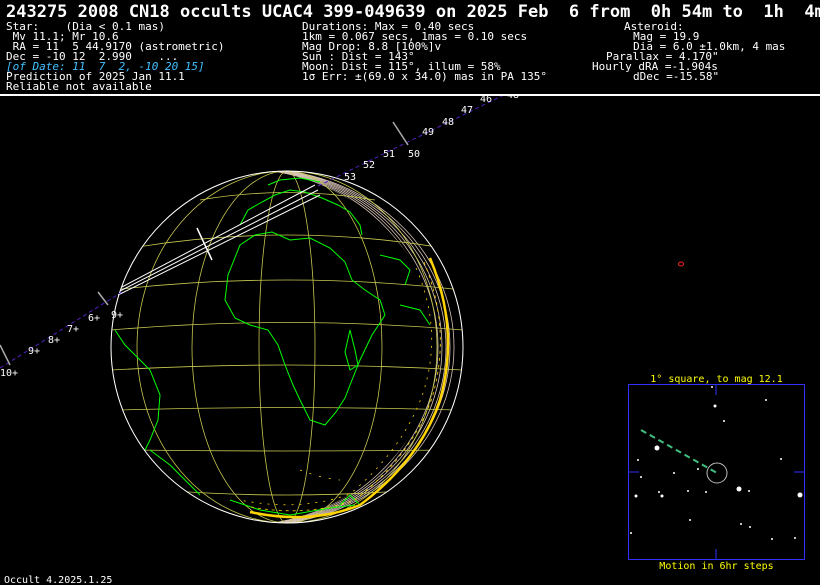 Image resolution: width=820 pixels, height=585 pixels. Describe the element at coordinates (448, 122) in the screenshot. I see `path-label-48: 48` at that location.